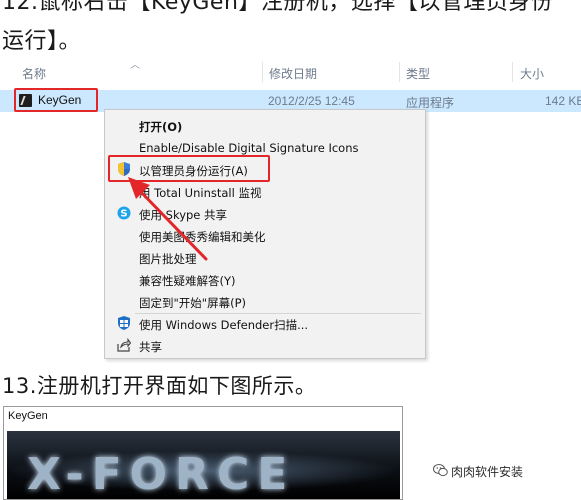 The width and height of the screenshot is (581, 500). What do you see at coordinates (440, 470) in the screenshot?
I see `wechat-icon` at bounding box center [440, 470].